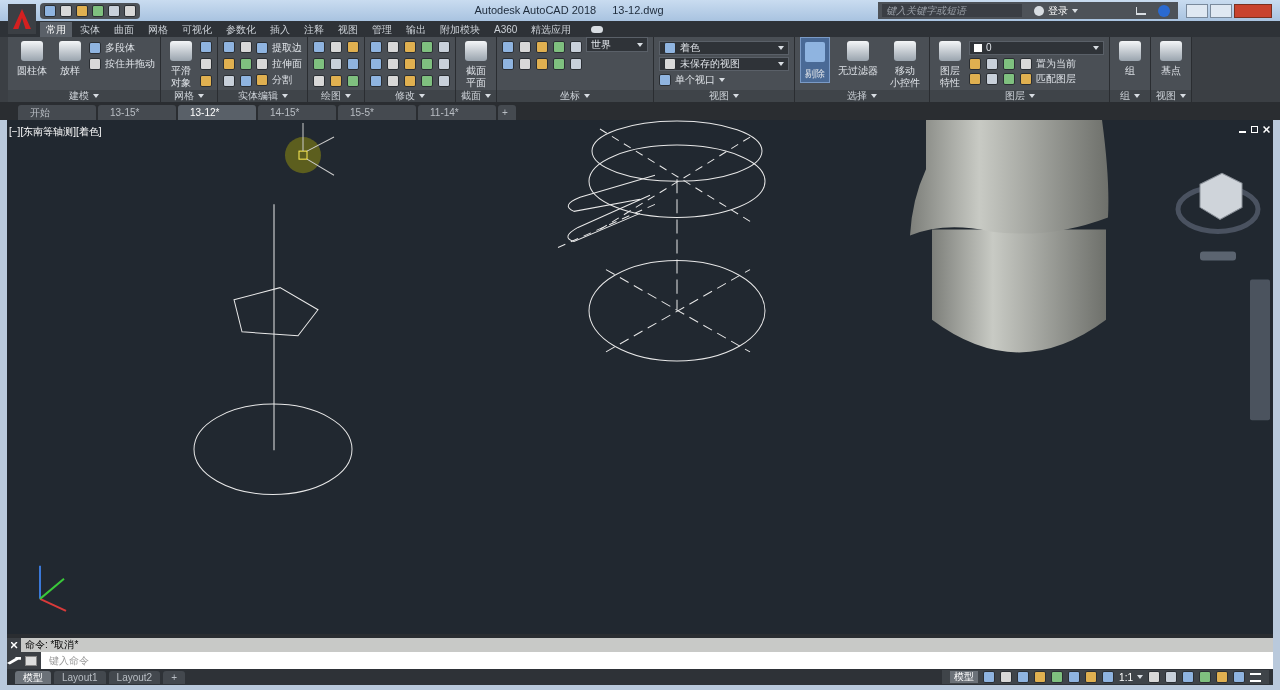 The width and height of the screenshot is (1280, 690). Describe the element at coordinates (724, 48) in the screenshot. I see `dropdown-field: 着色` at that location.